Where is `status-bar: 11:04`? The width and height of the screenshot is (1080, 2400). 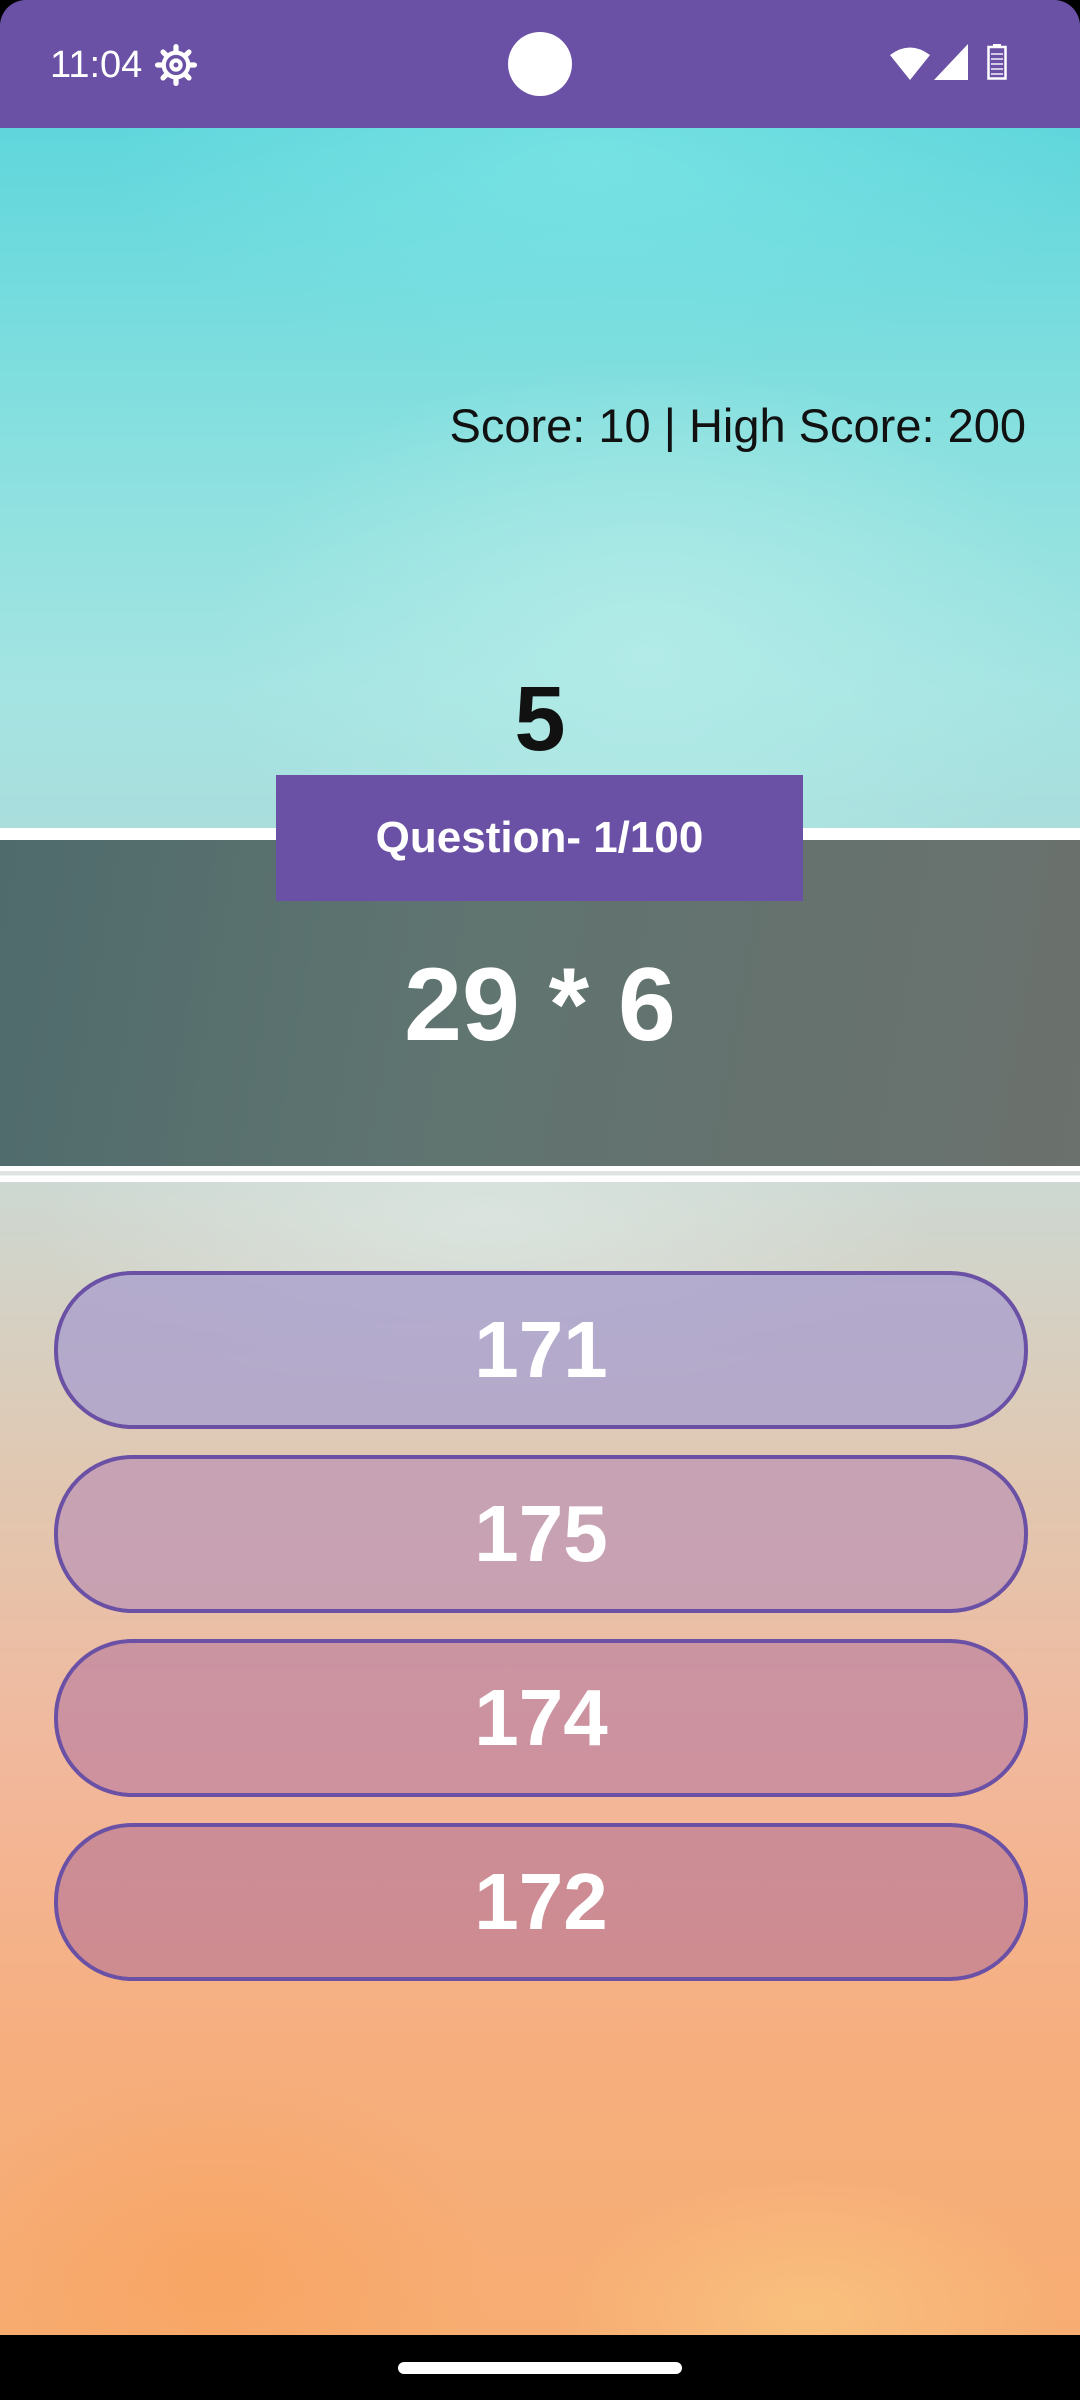 status-bar: 11:04 is located at coordinates (540, 64).